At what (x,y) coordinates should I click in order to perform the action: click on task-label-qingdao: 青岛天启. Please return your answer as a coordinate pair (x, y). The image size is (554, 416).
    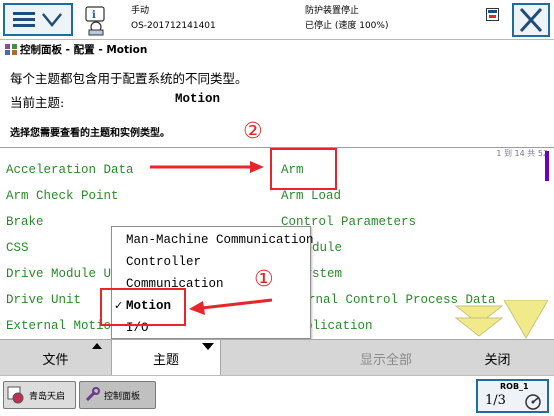
    Looking at the image, I should click on (47, 396).